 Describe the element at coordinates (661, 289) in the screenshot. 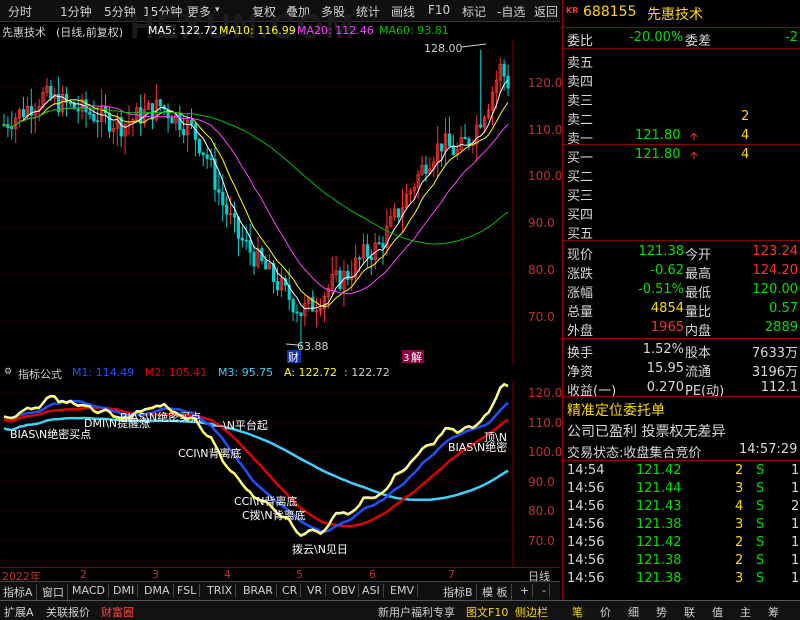

I see `stat-value: -0.51%` at that location.